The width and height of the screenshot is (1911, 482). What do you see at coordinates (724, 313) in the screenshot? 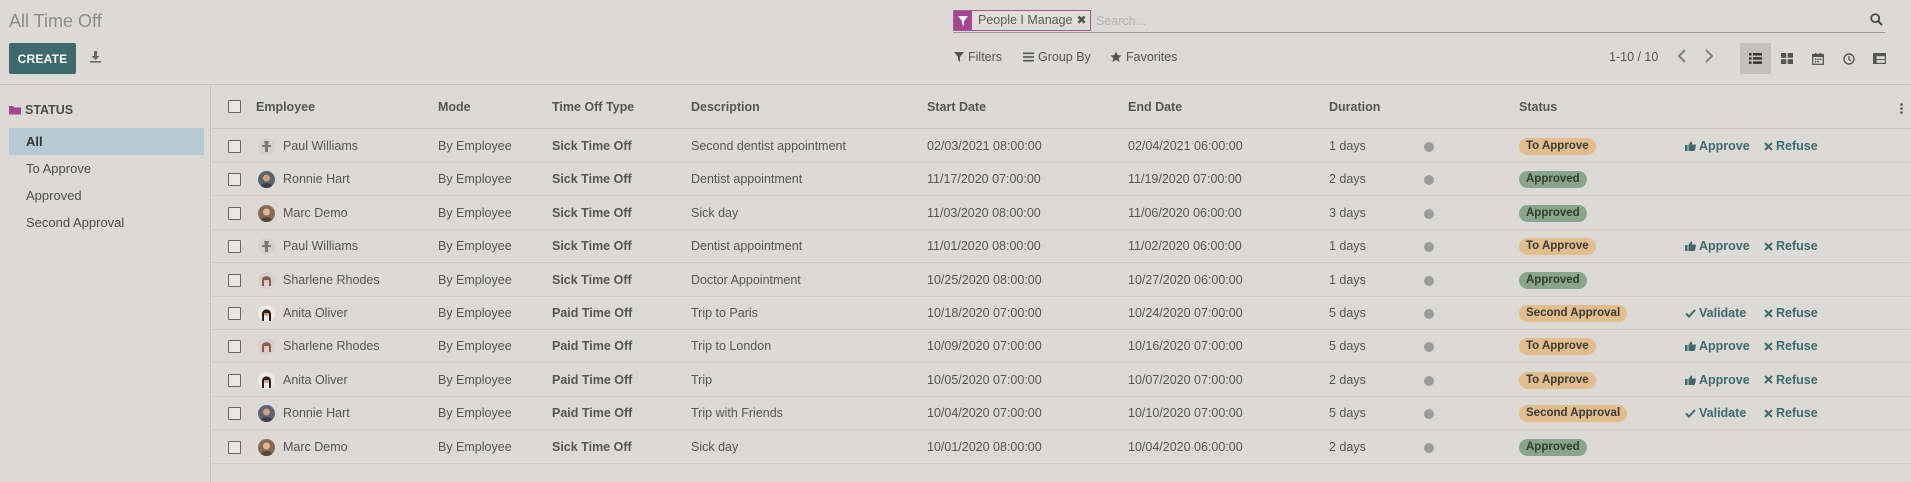
I see `description-cell: Trip to Paris` at bounding box center [724, 313].